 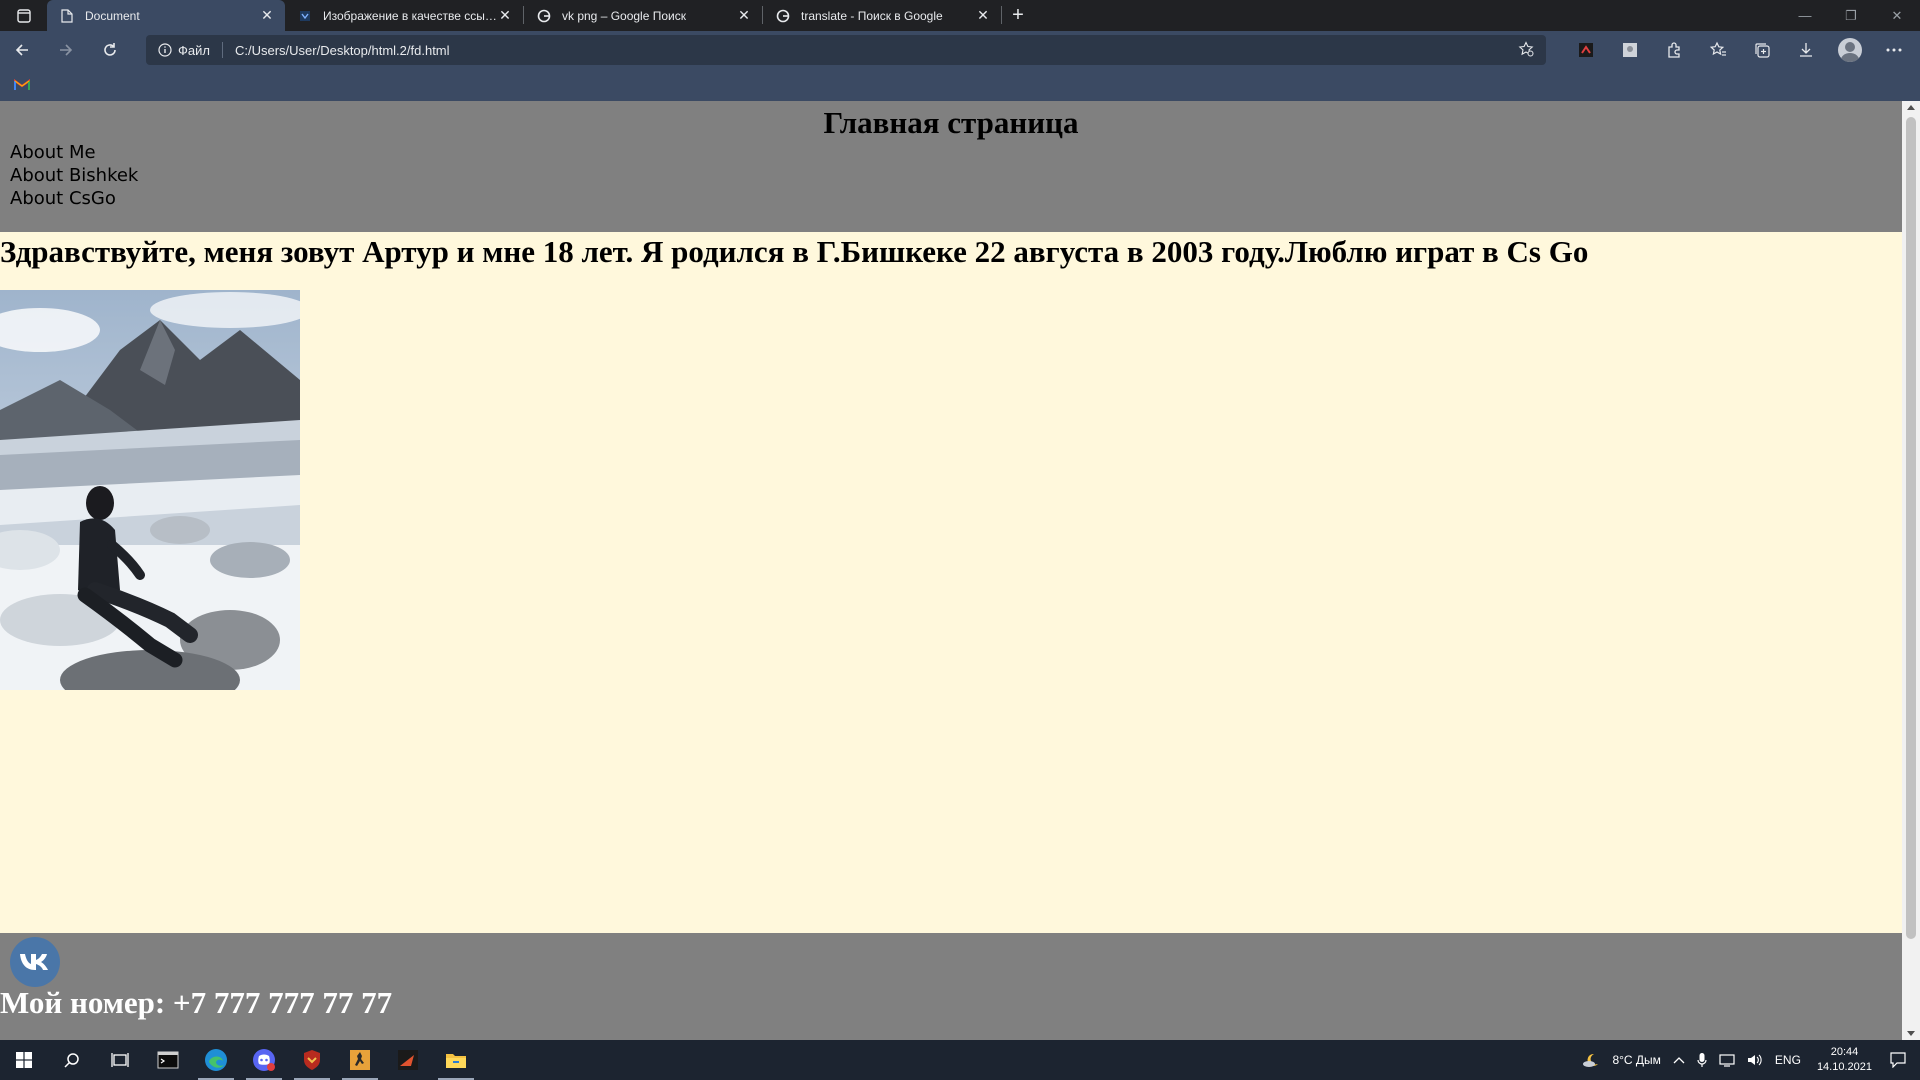 I want to click on reload-icon, so click(x=110, y=49).